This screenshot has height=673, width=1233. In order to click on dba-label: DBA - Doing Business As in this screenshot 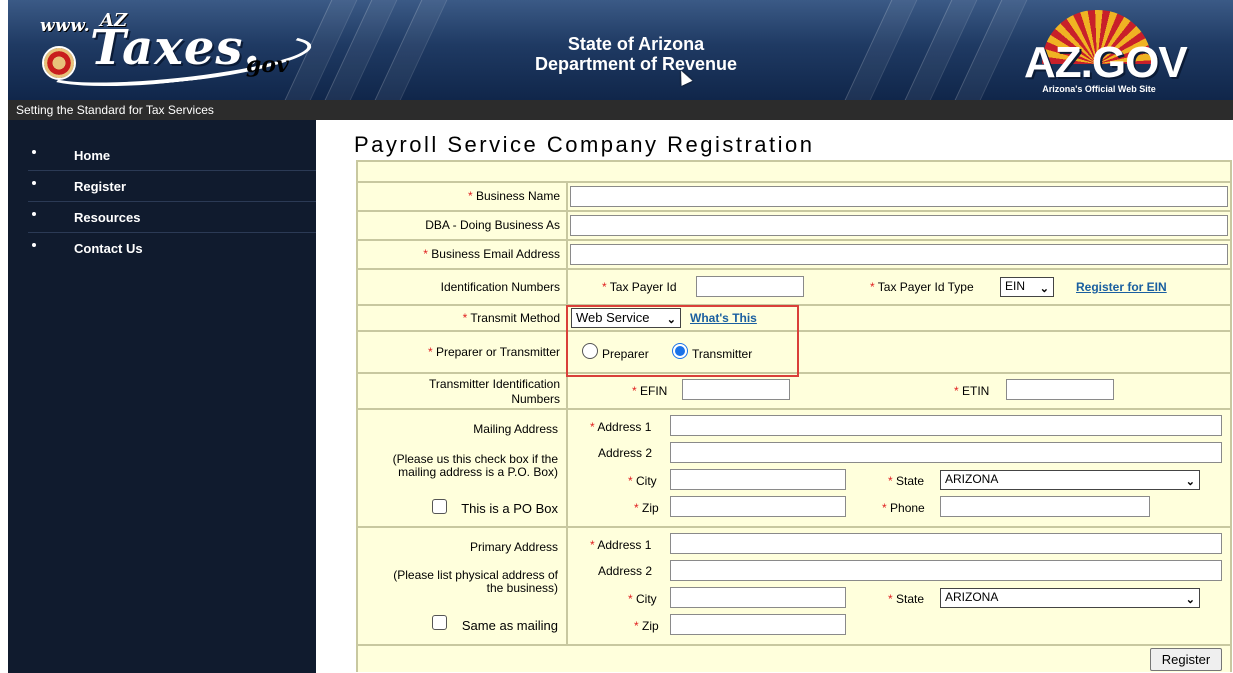, I will do `click(492, 225)`.